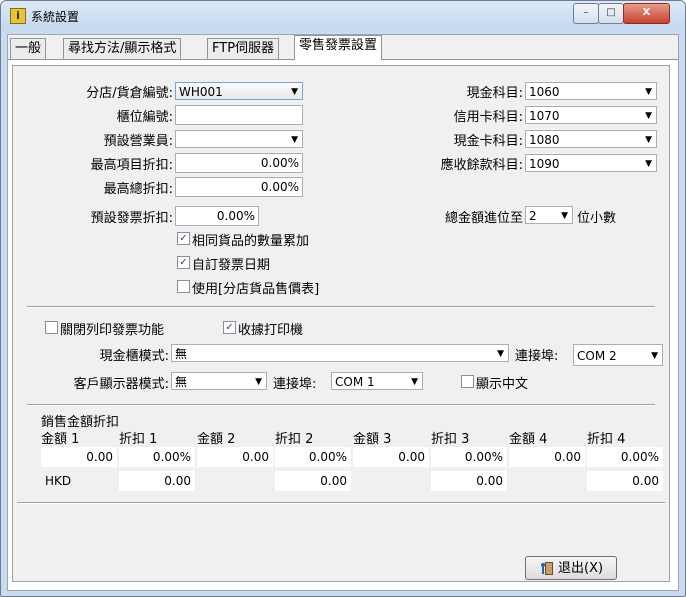 Image resolution: width=686 pixels, height=597 pixels. Describe the element at coordinates (51, 327) in the screenshot. I see `disable-print-checkbox` at that location.